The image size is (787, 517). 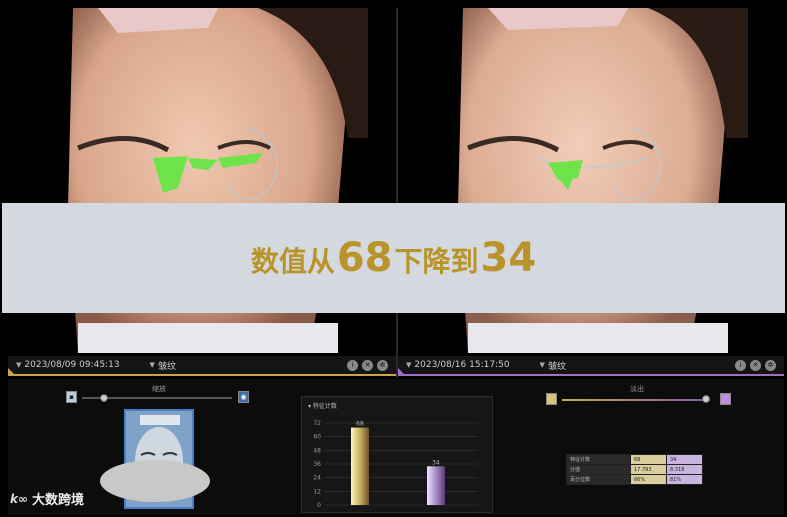 What do you see at coordinates (648, 469) in the screenshot?
I see `before-value: 17.793` at bounding box center [648, 469].